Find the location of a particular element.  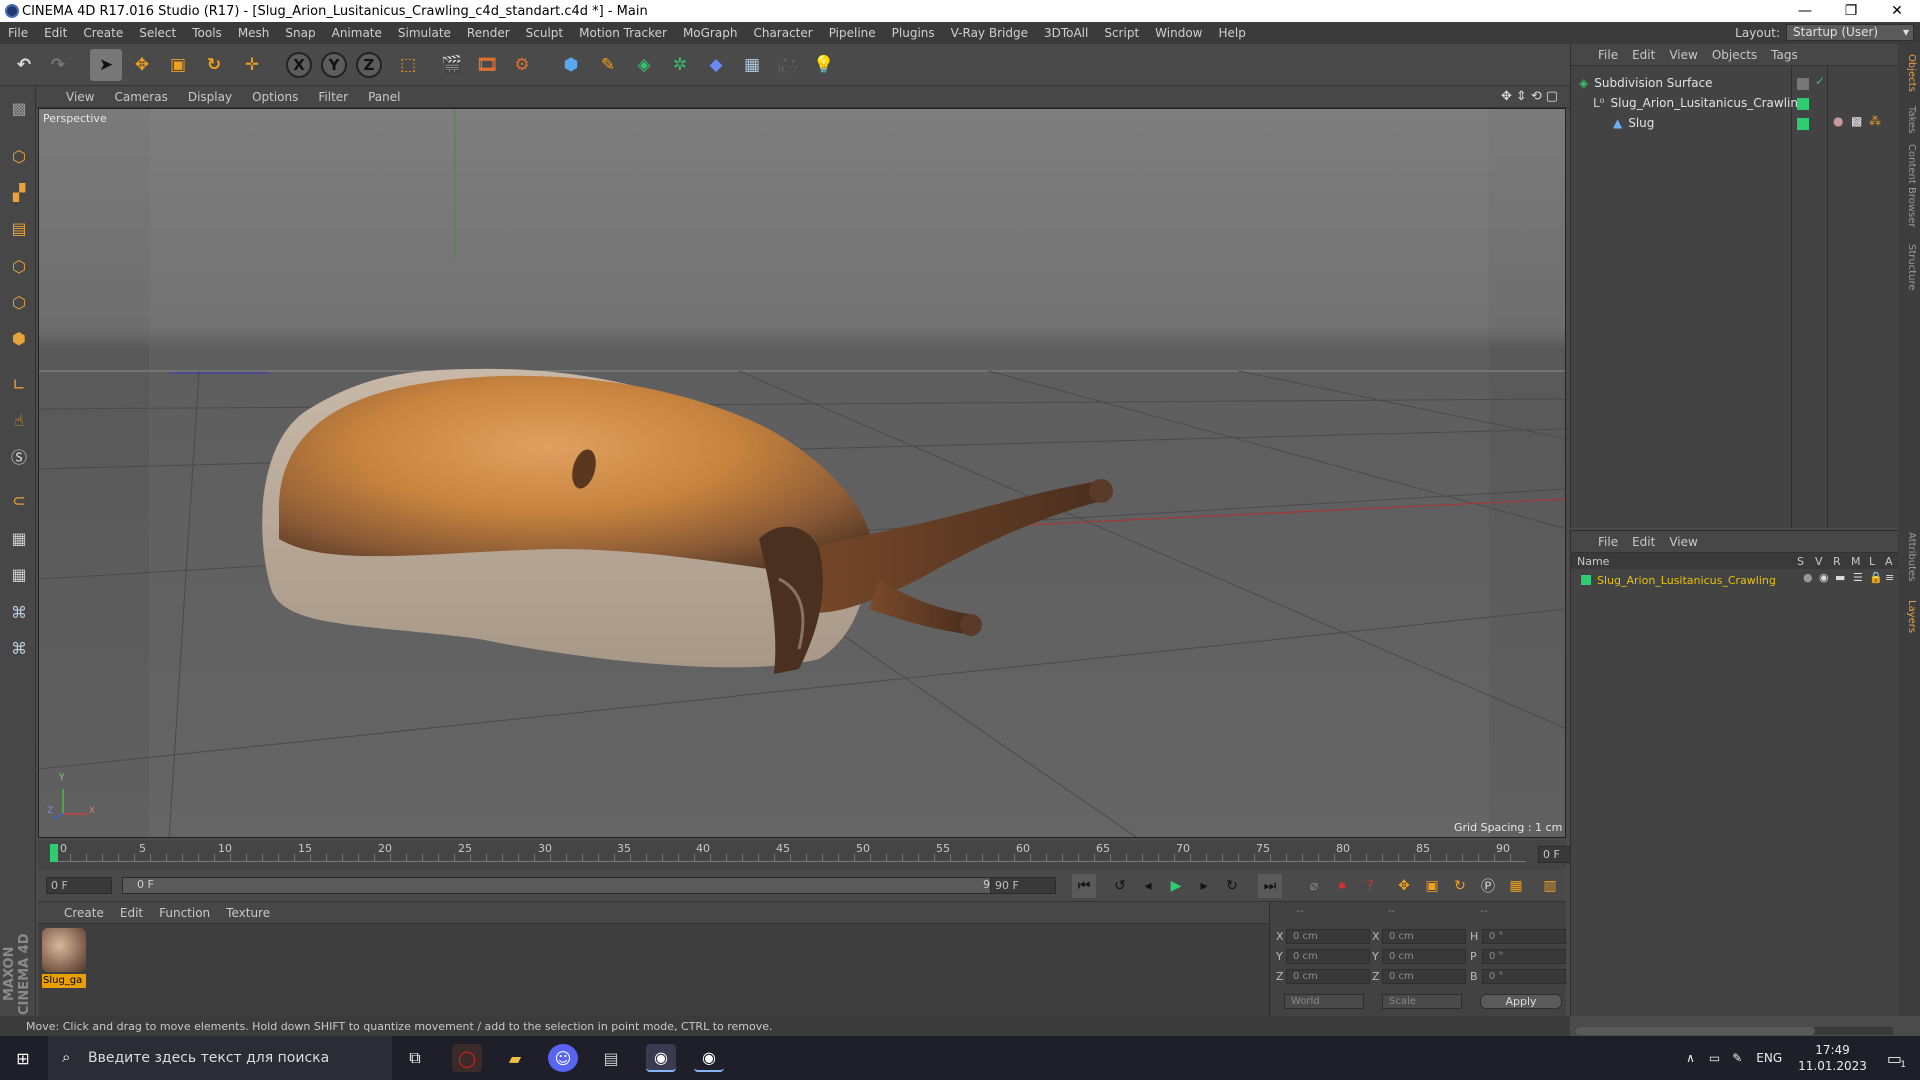

taskbar-search-box: ⌕ Введите здесь текст для поиска is located at coordinates (220, 1058).